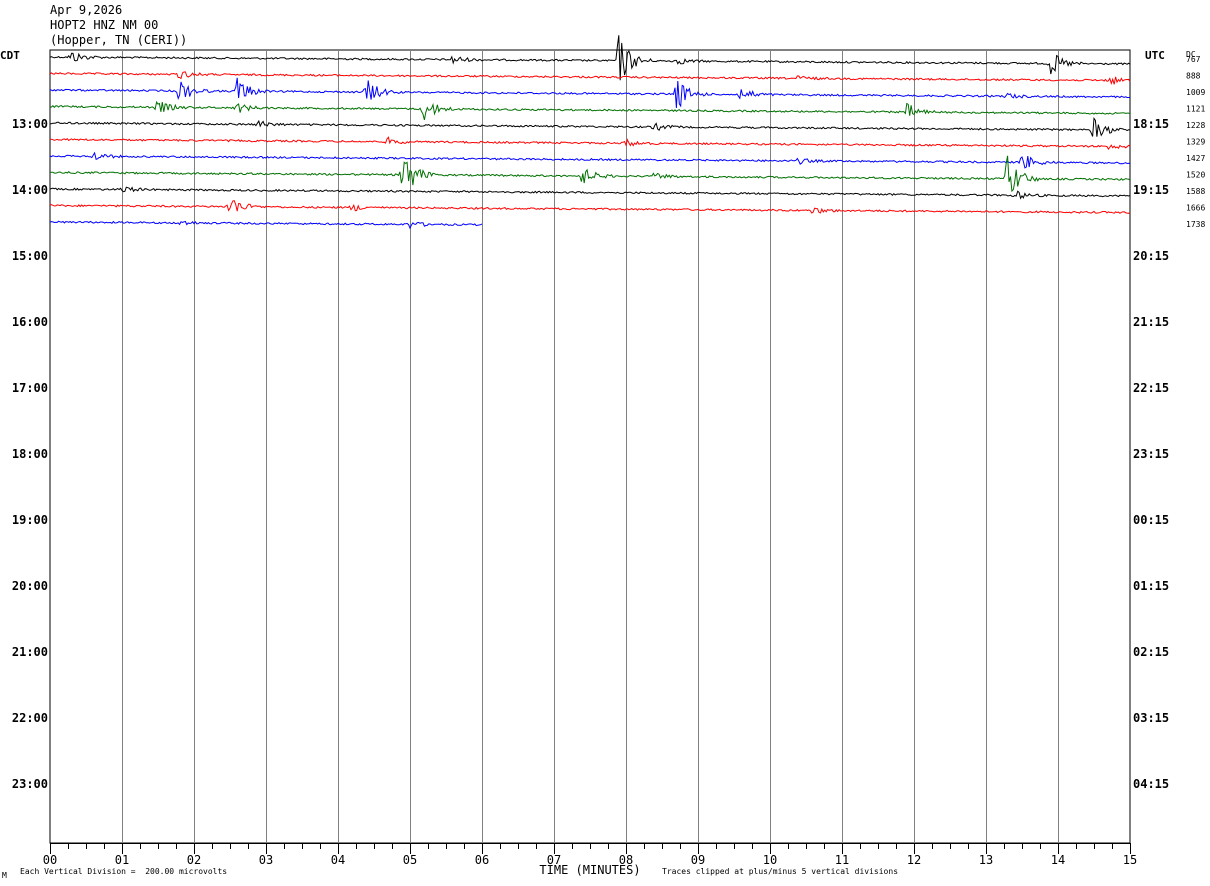 The image size is (1210, 886). What do you see at coordinates (1195, 208) in the screenshot?
I see `dc-offset-label: 1666` at bounding box center [1195, 208].